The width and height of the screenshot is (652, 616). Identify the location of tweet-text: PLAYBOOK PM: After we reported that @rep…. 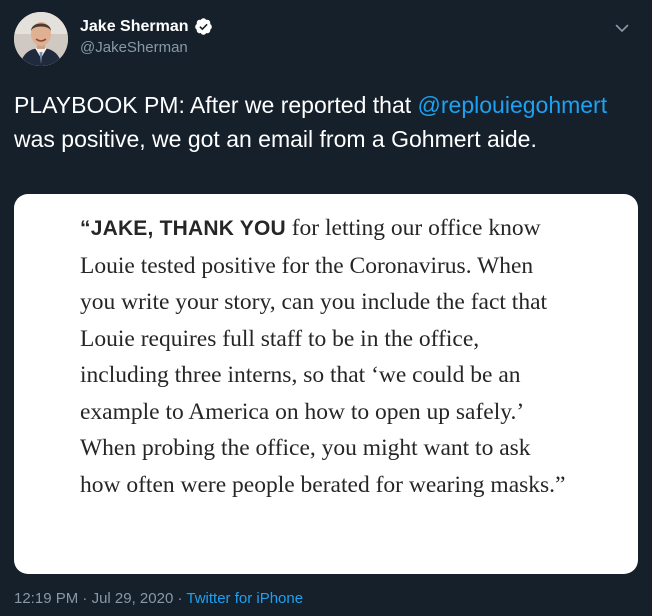
(326, 122).